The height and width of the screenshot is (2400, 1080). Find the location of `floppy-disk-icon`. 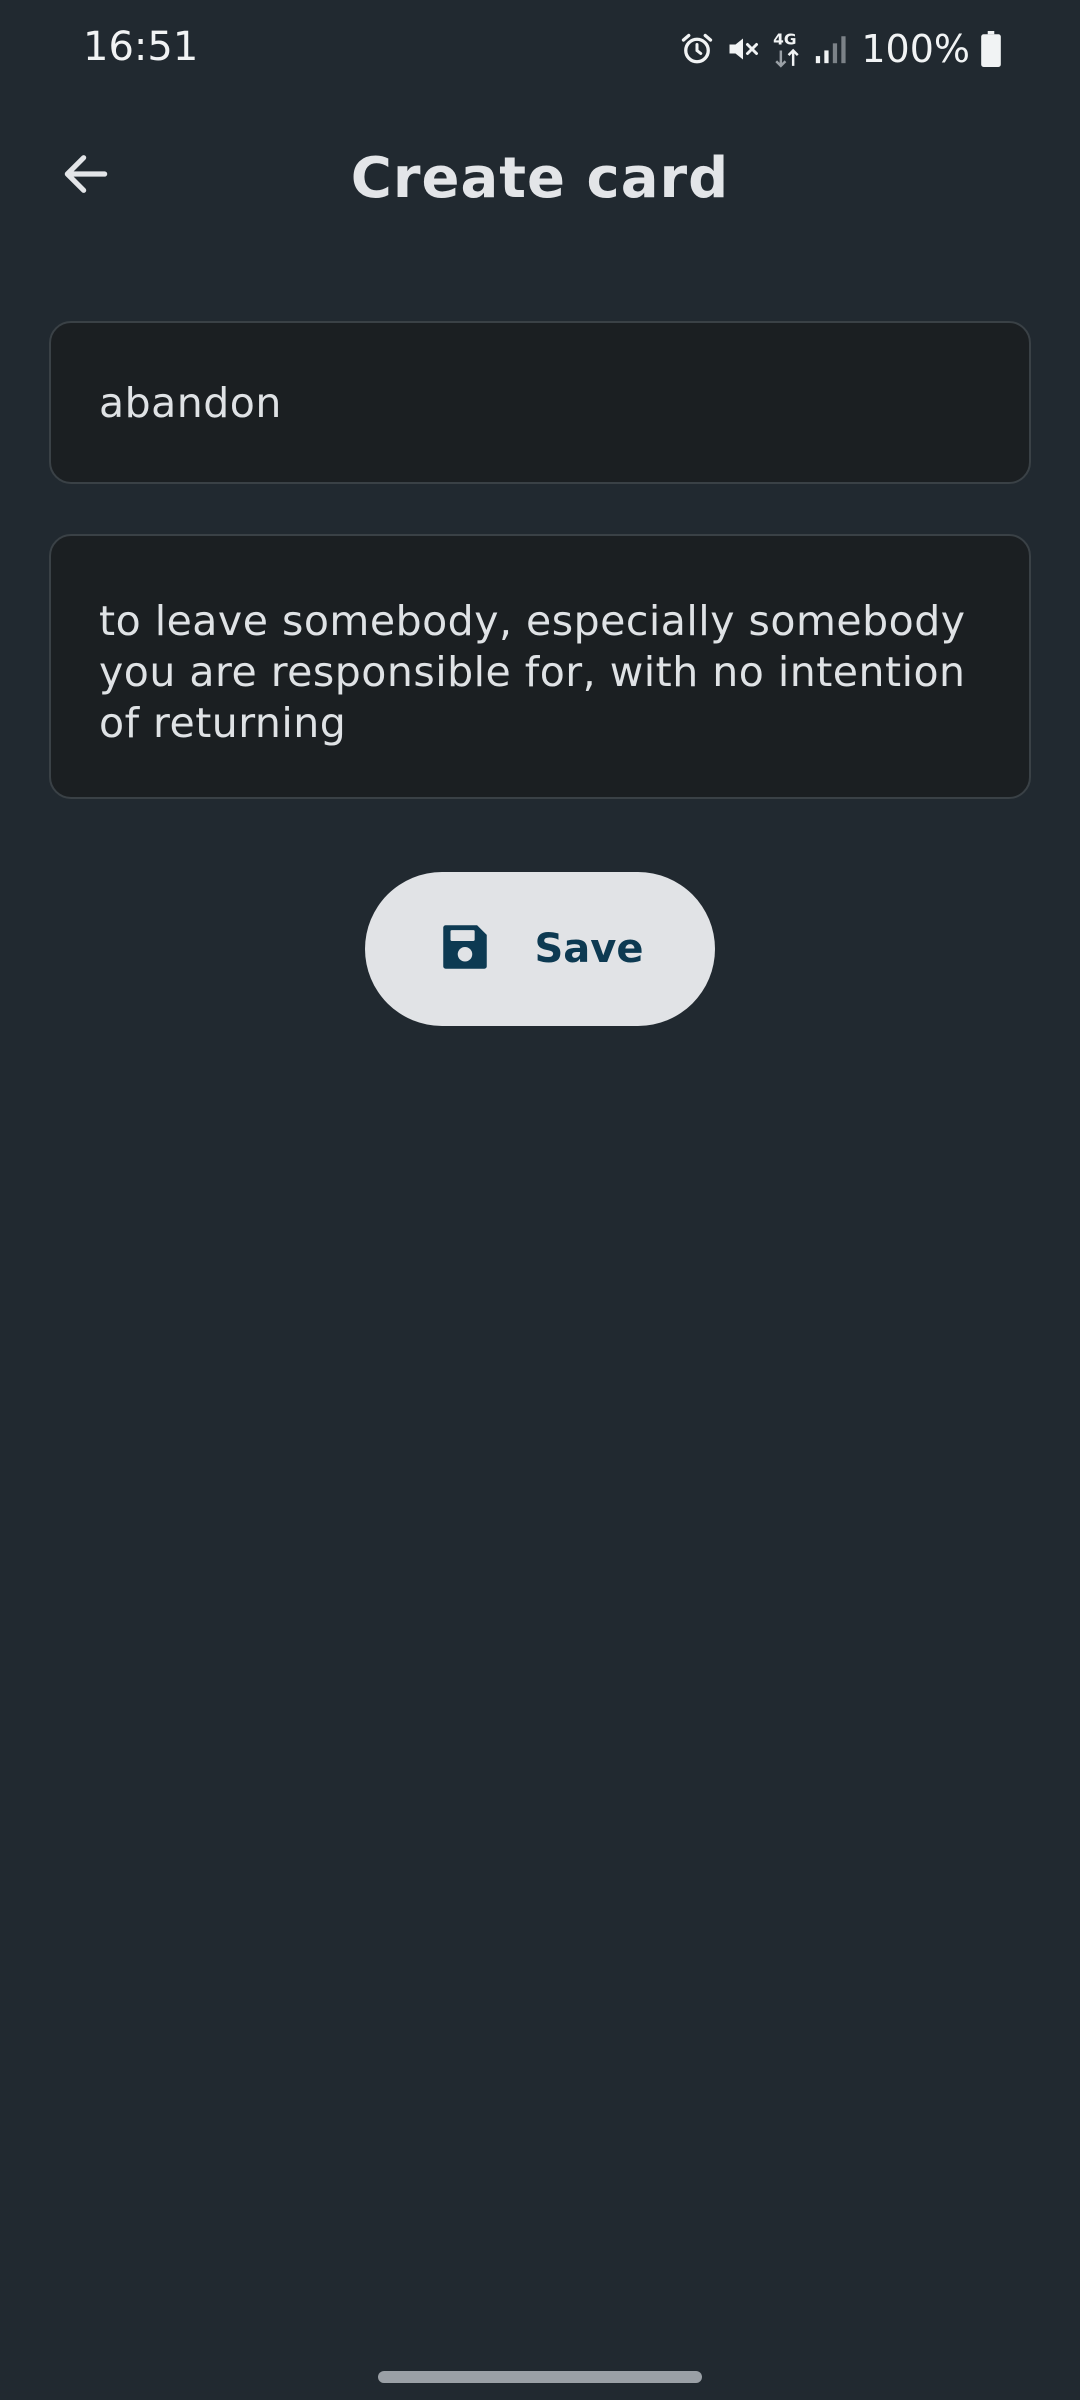

floppy-disk-icon is located at coordinates (465, 949).